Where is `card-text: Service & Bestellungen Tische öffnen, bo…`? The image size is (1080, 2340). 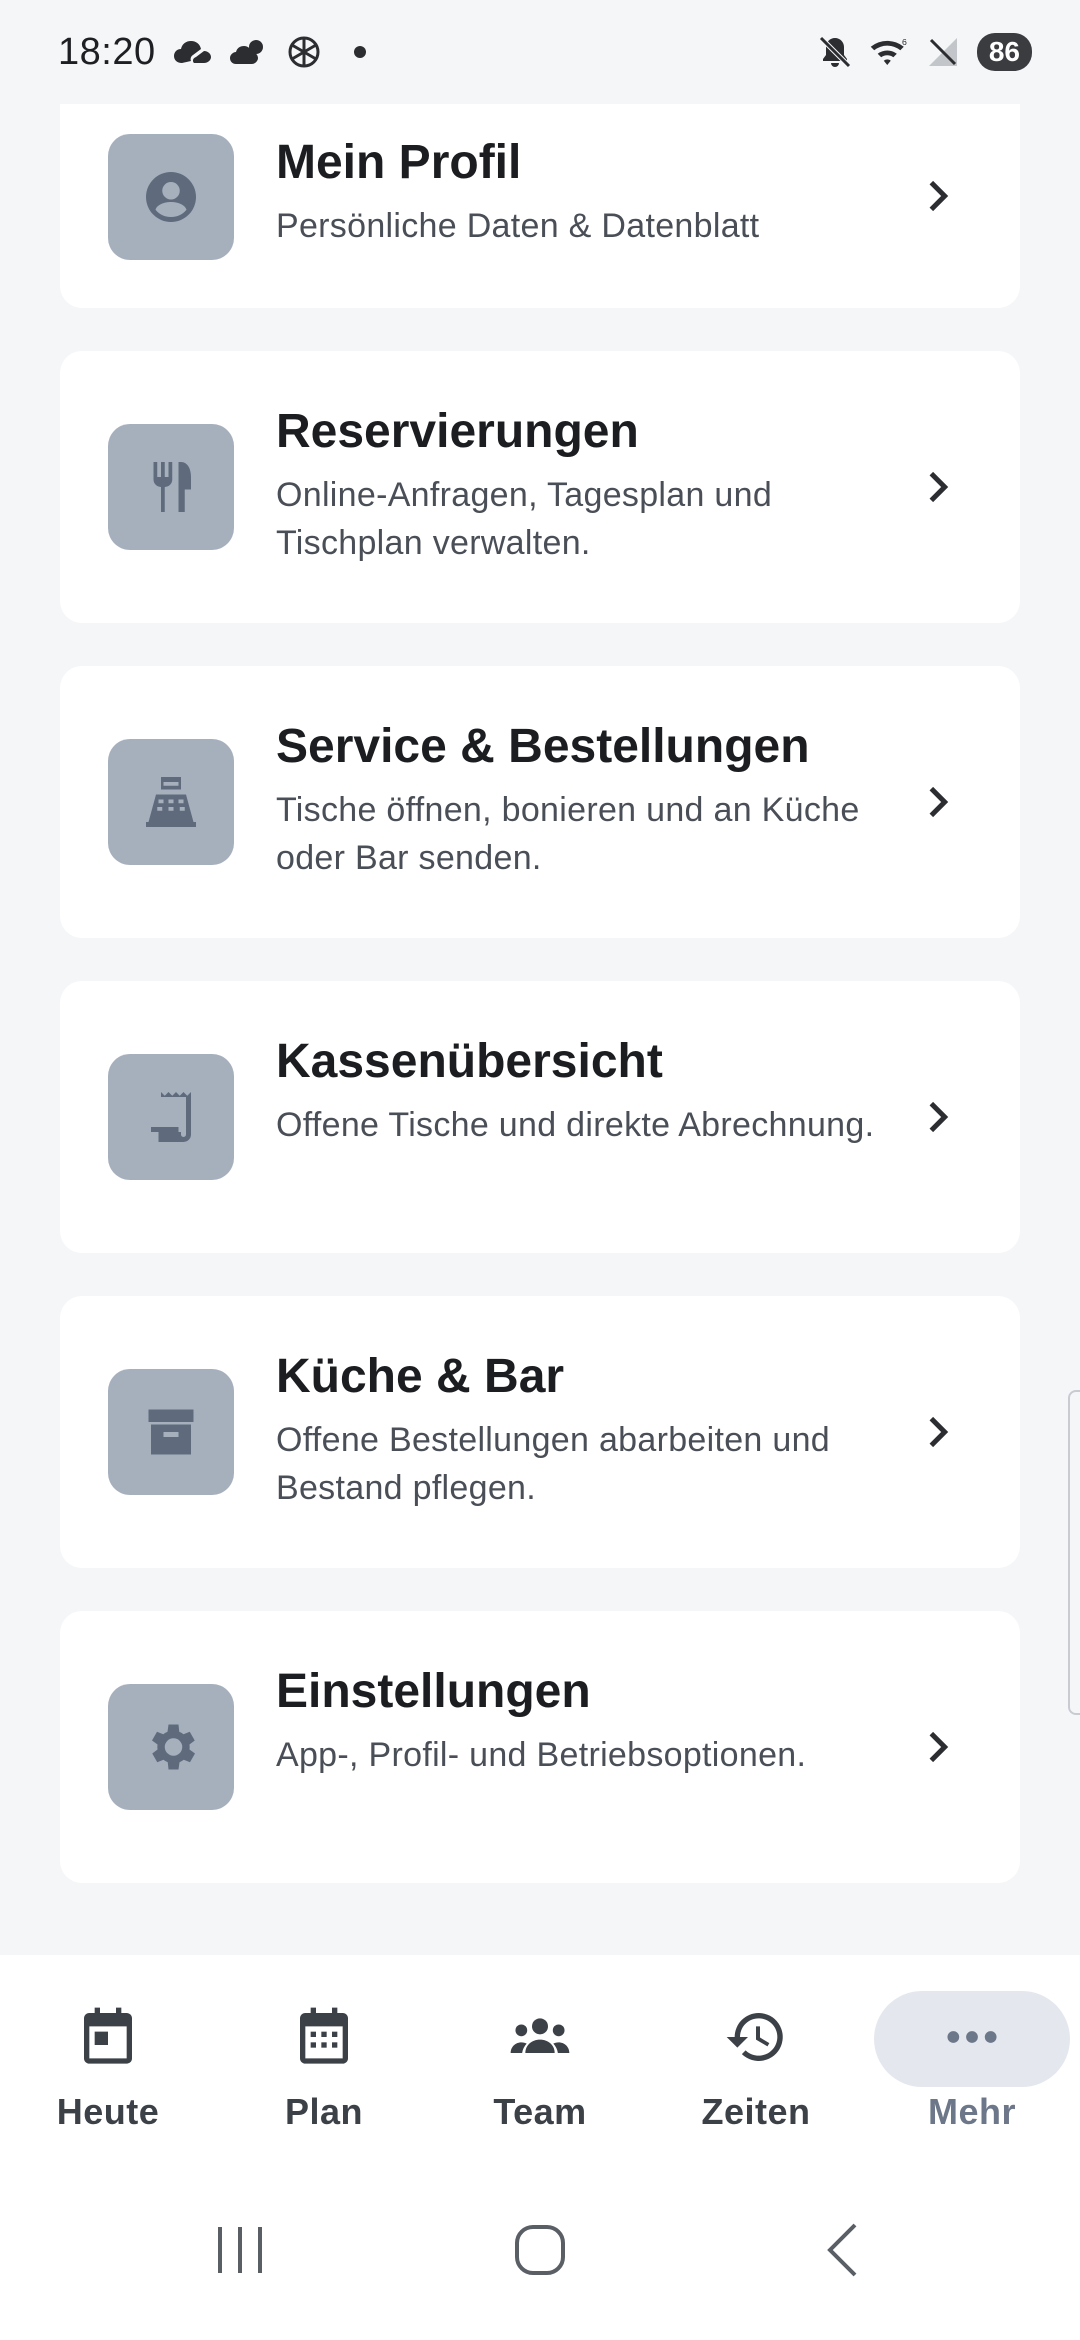
card-text: Service & Bestellungen Tische öffnen, bo… is located at coordinates (578, 800).